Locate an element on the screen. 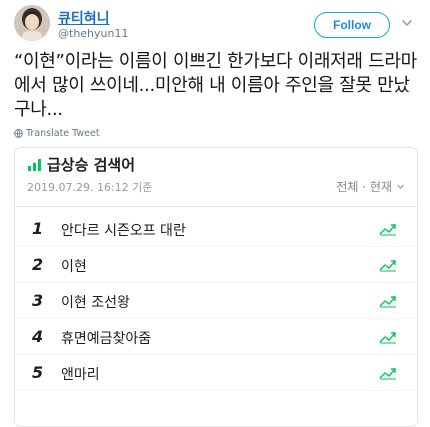  rank-row: 3 이현 조선왕 is located at coordinates (216, 301).